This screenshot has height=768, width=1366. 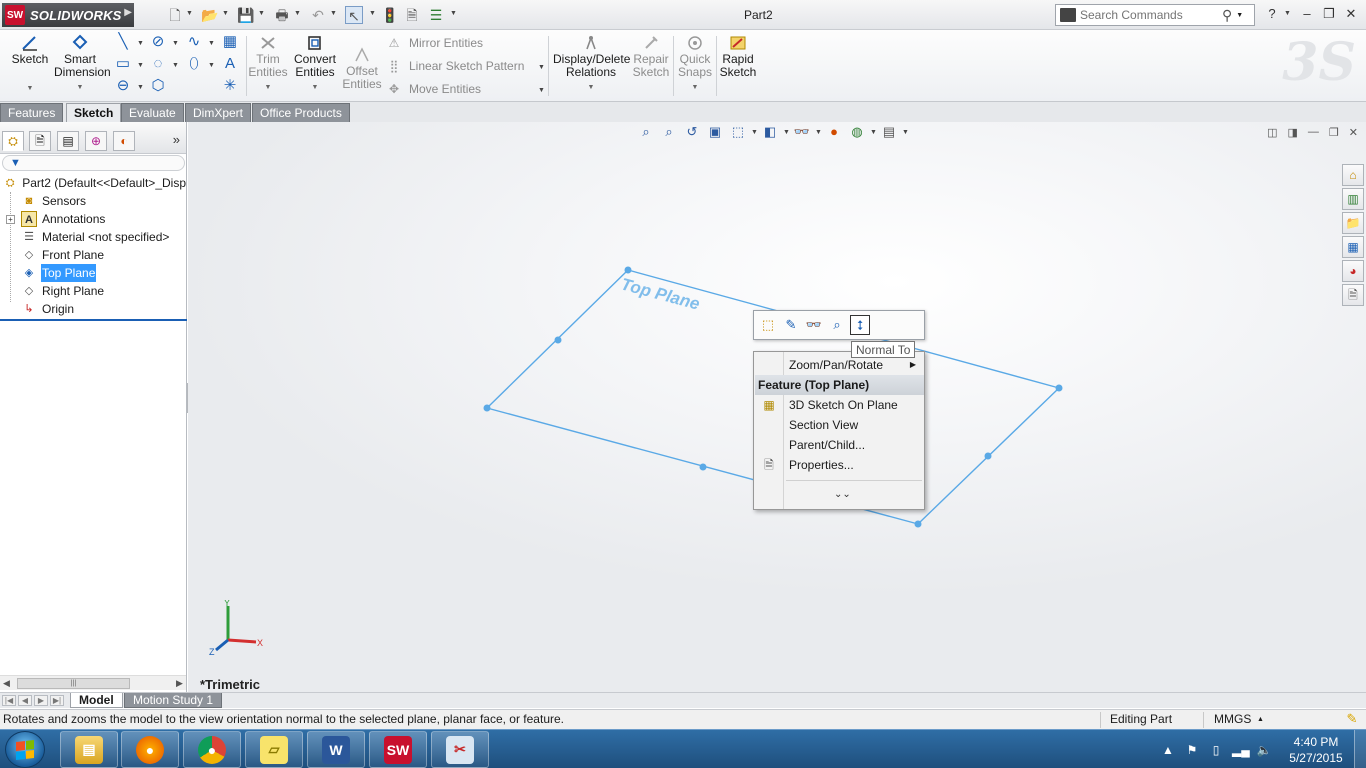 I want to click on device-icon: ▯, so click(x=1216, y=750).